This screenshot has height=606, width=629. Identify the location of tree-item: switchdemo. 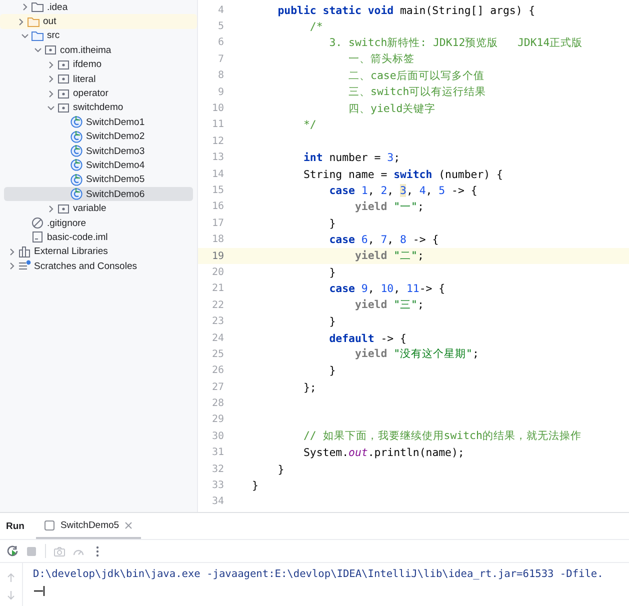
(98, 108).